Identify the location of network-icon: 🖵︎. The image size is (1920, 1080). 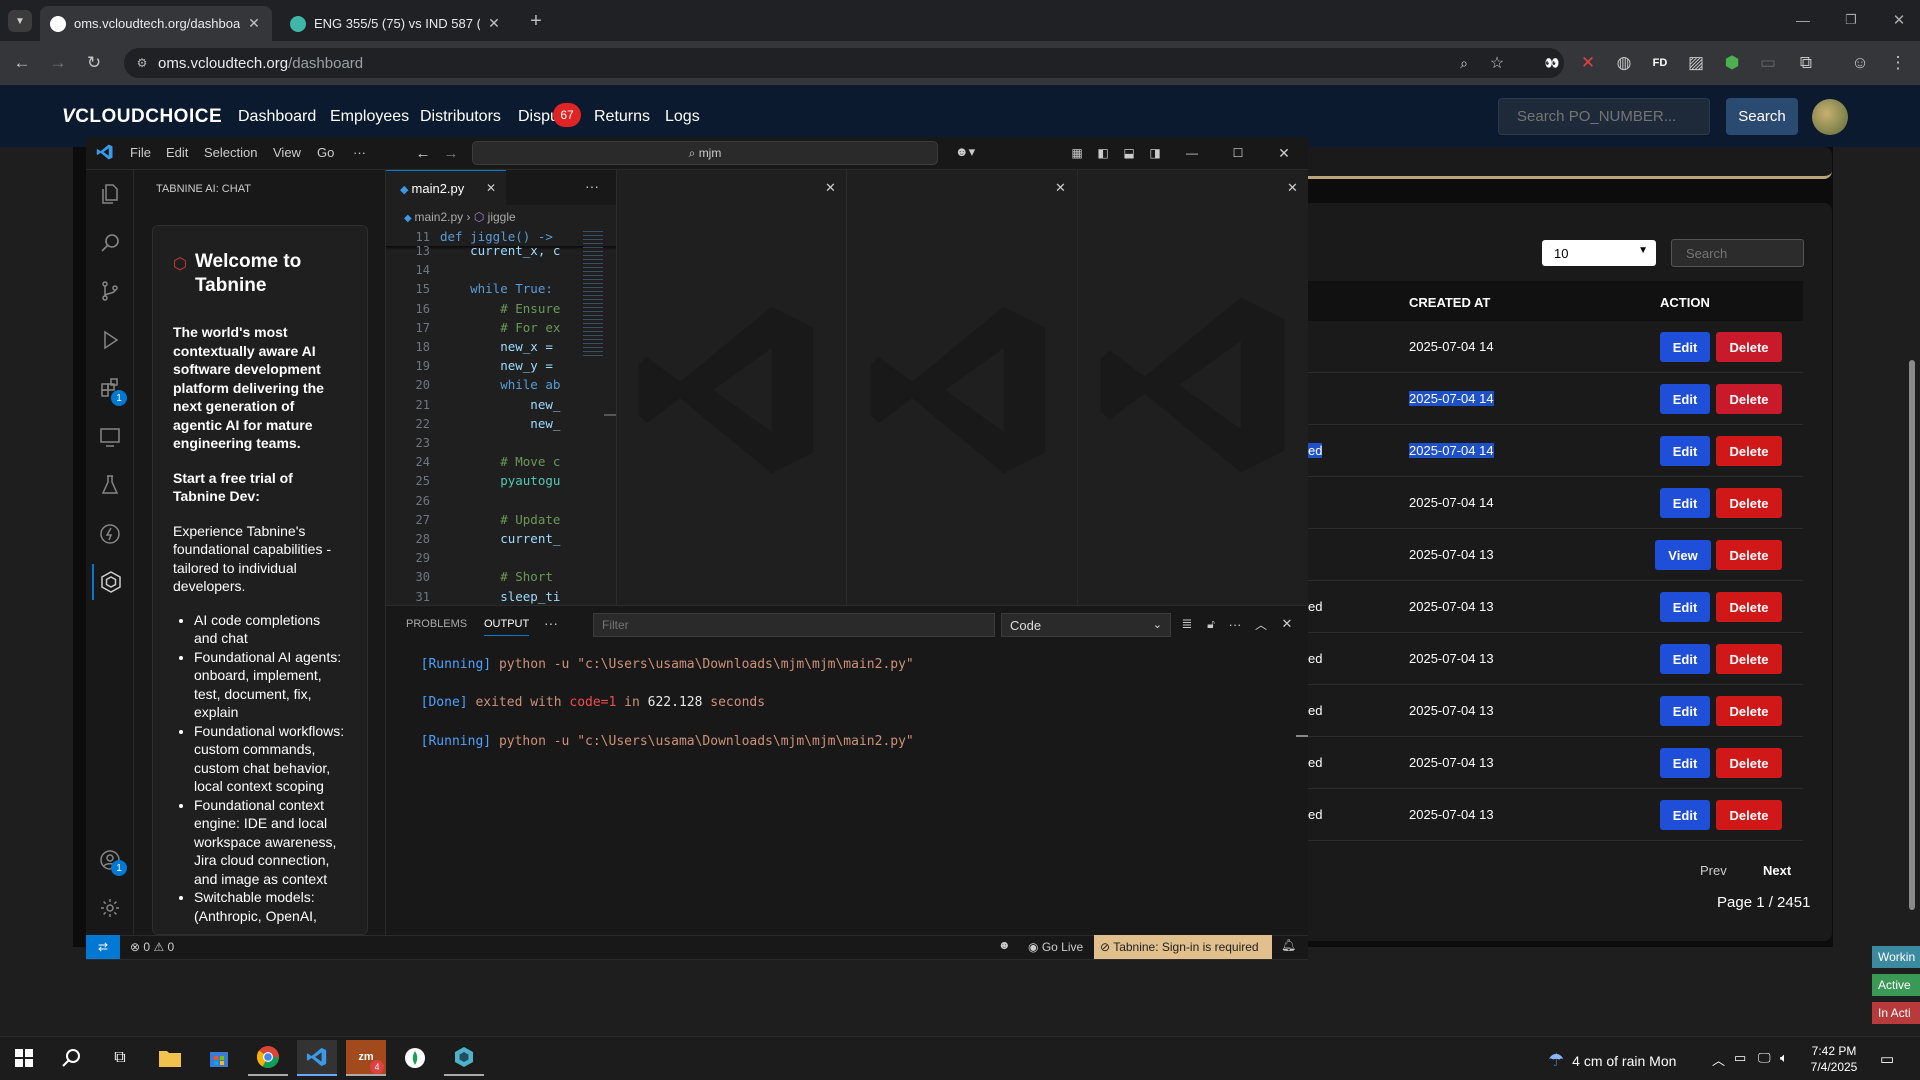
(1764, 1058).